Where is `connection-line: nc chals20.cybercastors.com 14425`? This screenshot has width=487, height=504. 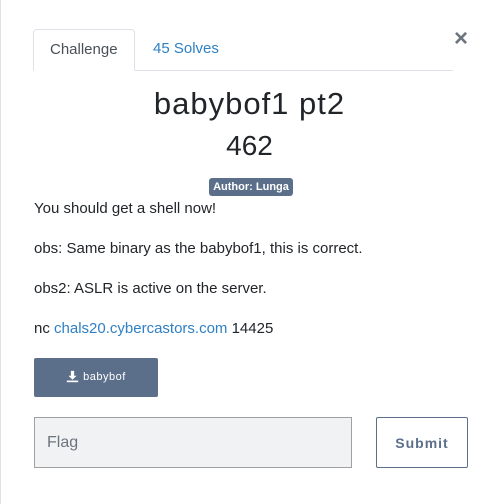 connection-line: nc chals20.cybercastors.com 14425 is located at coordinates (153, 328).